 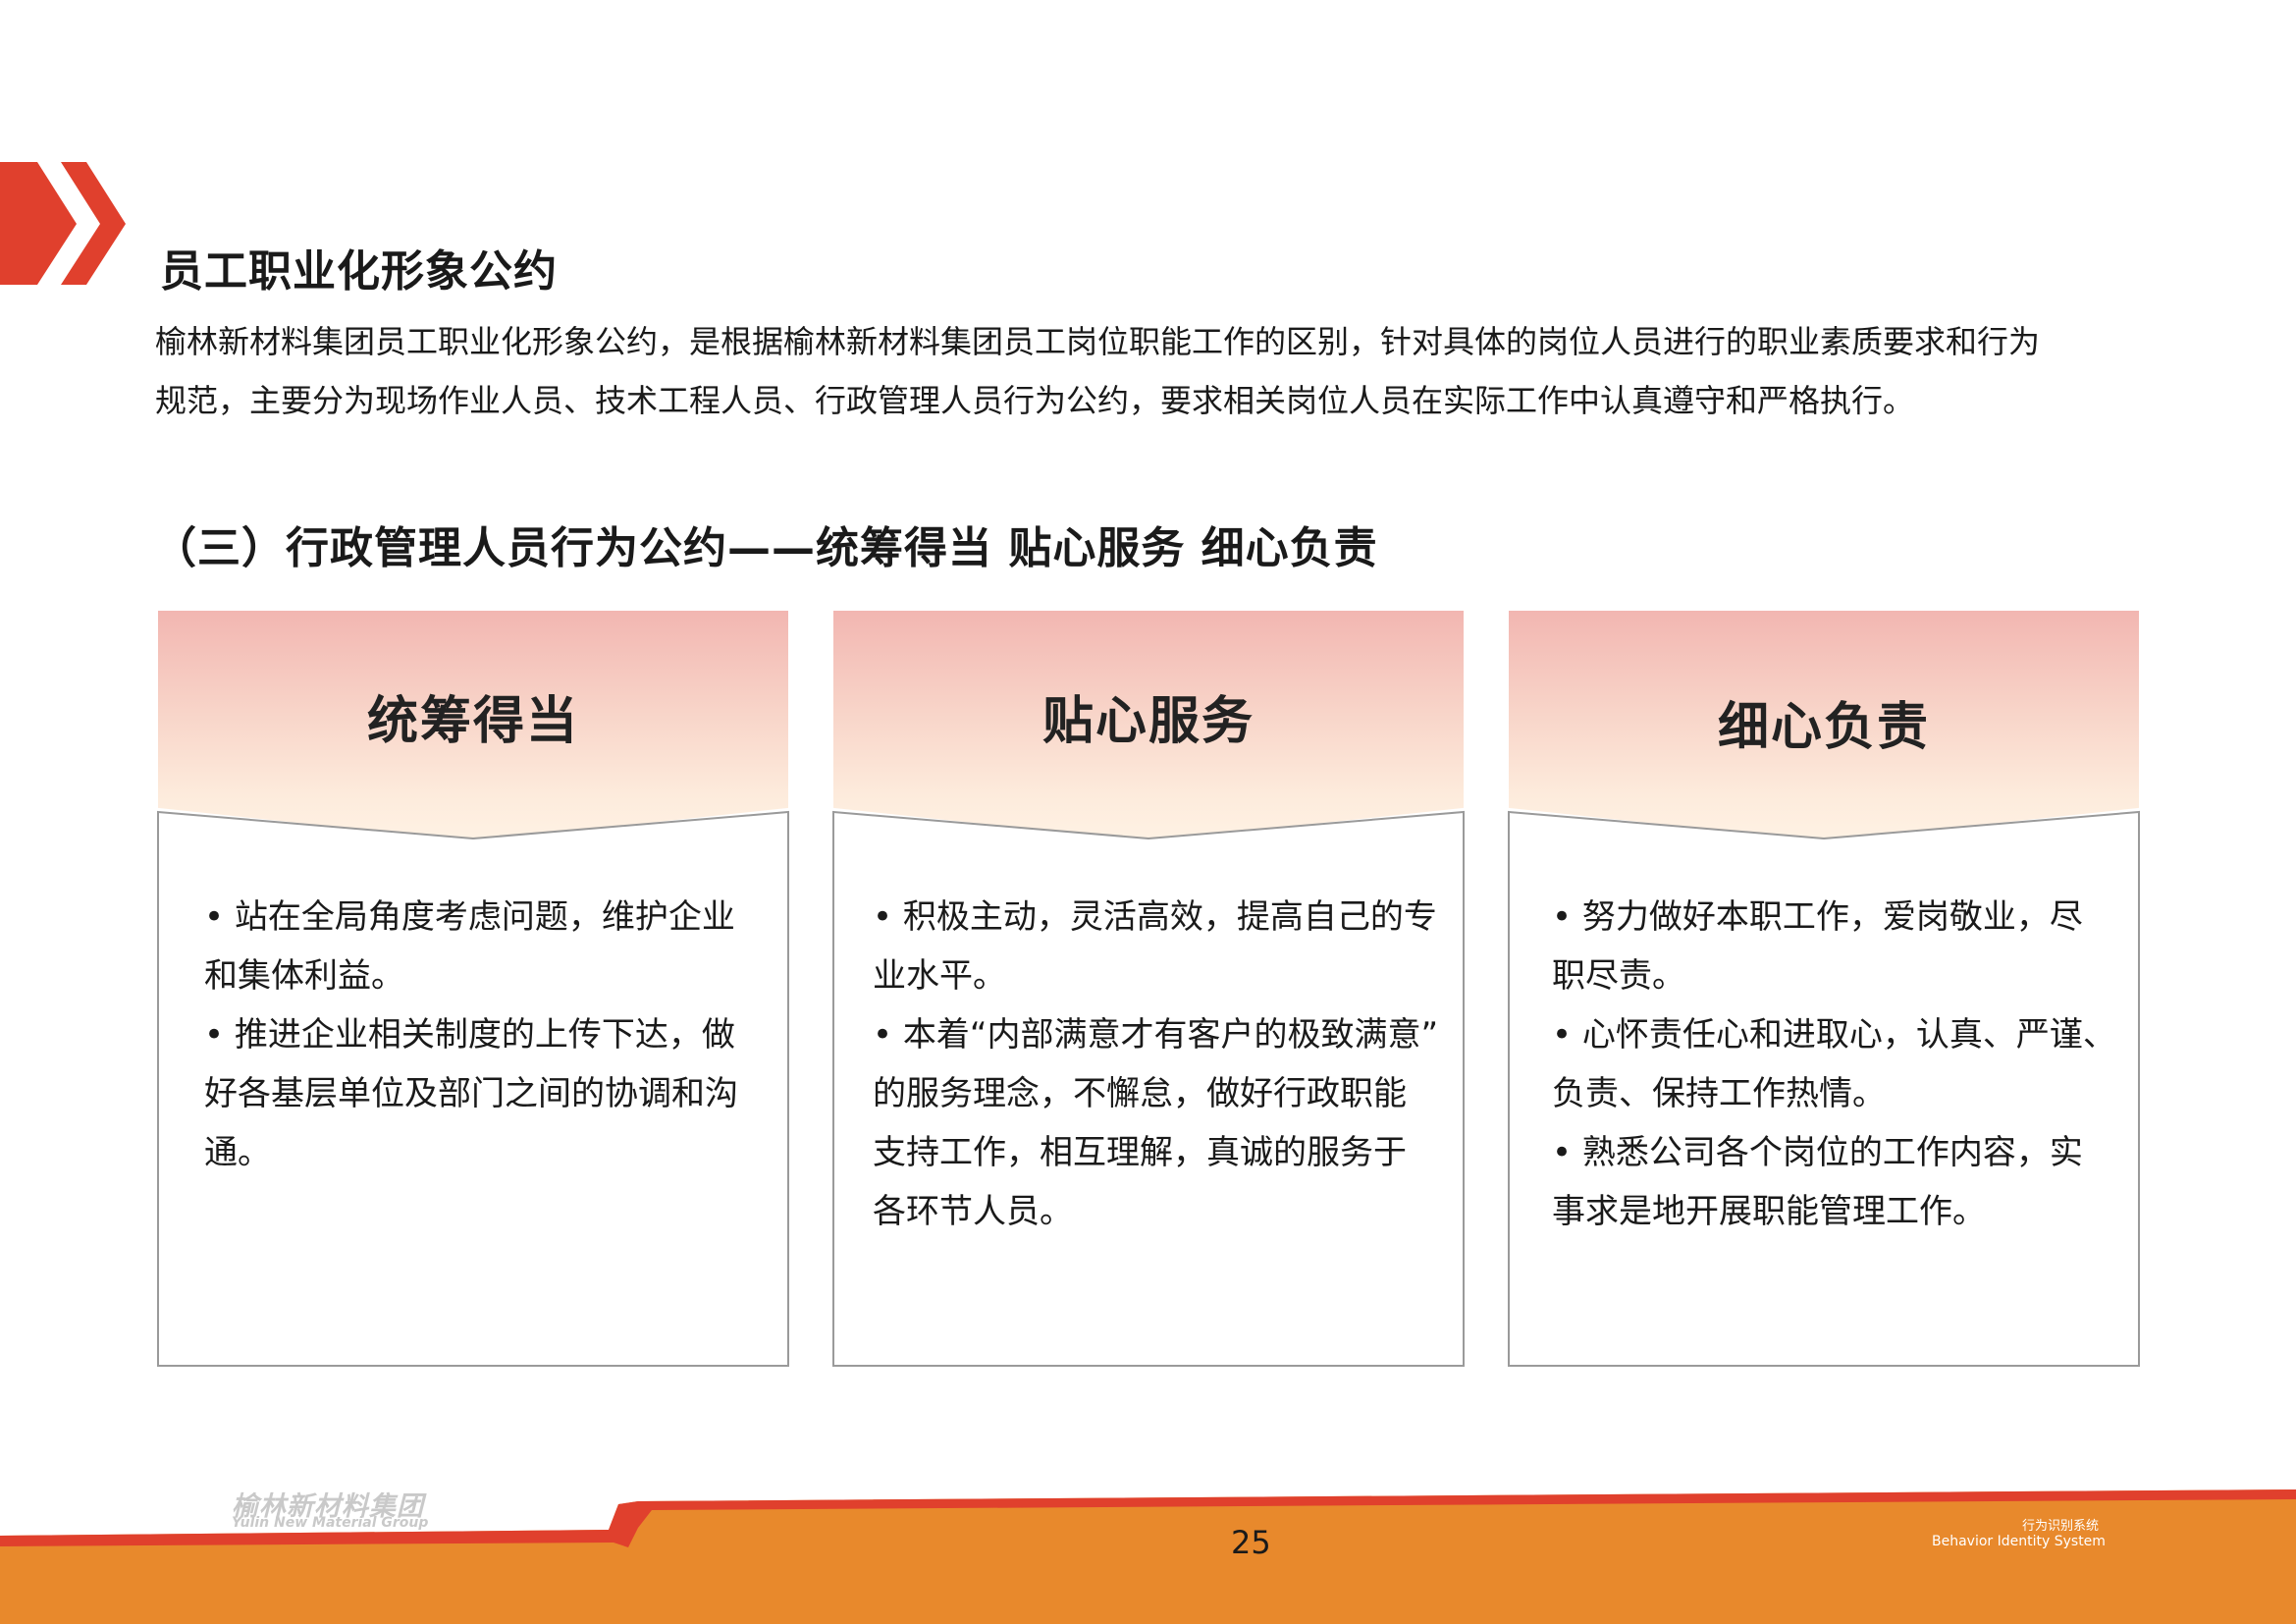 I want to click on footer-logo-english: Yulin New Material Group, so click(x=330, y=1523).